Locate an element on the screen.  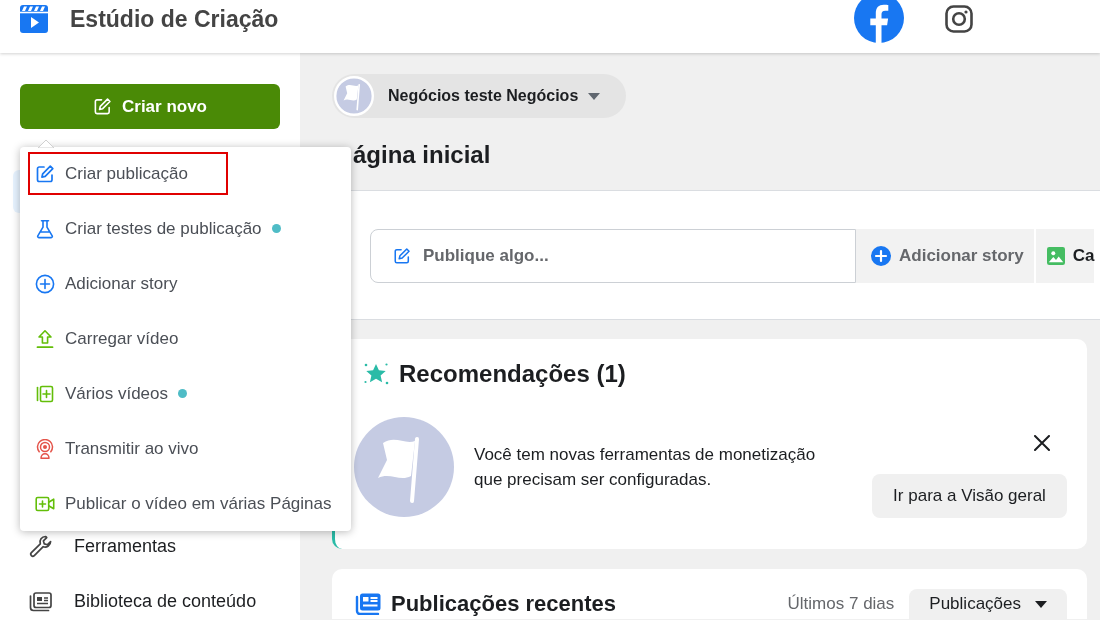
menu-item: Criar publicação is located at coordinates (128, 173).